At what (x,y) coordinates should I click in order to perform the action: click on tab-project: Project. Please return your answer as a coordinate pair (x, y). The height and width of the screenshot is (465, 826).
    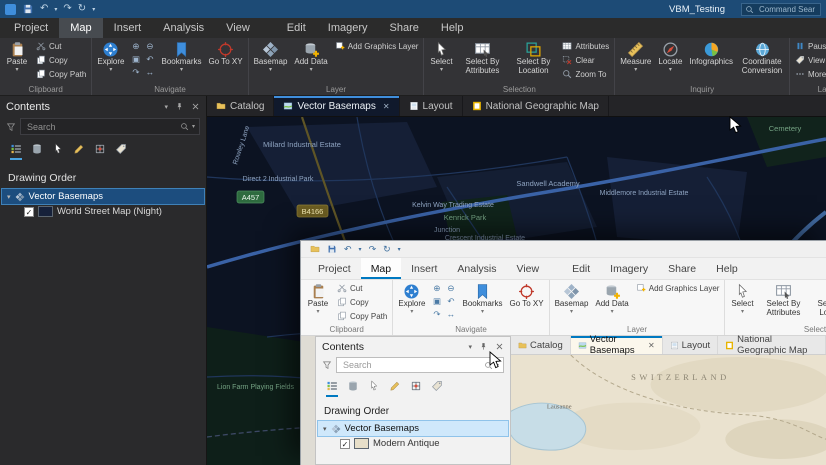
    Looking at the image, I should click on (31, 28).